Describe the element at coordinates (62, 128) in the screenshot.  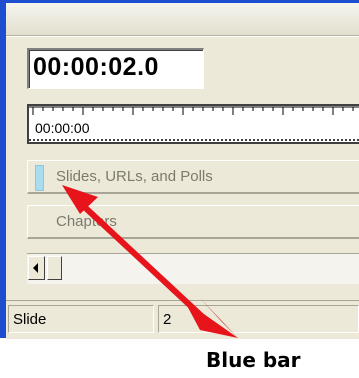
I see `ruler-start-label: 00:00:00` at that location.